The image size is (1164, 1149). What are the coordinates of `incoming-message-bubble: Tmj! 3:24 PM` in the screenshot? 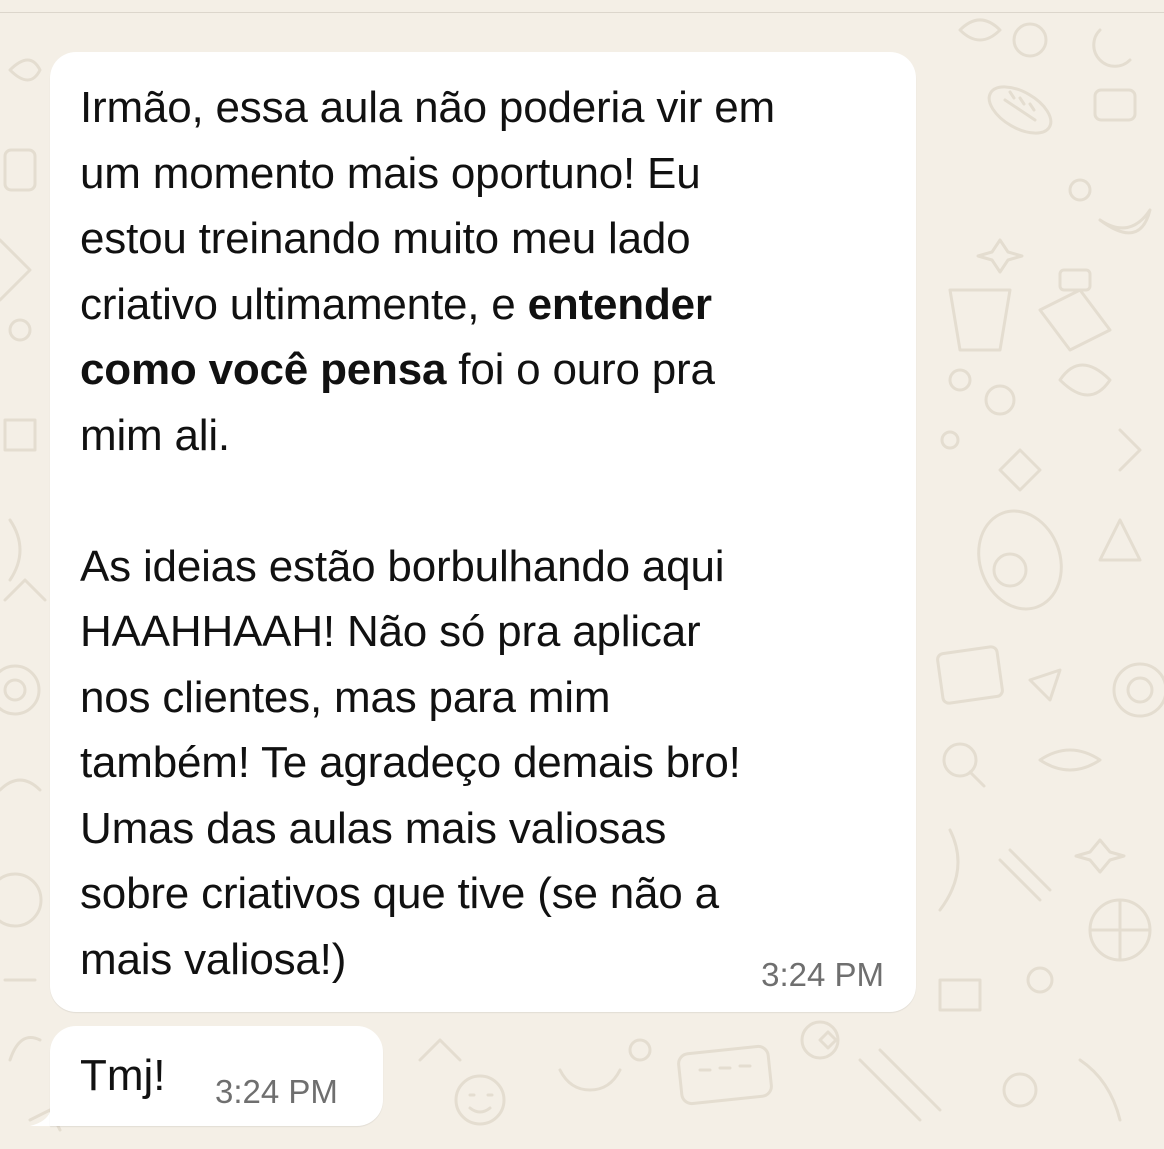 It's located at (216, 1076).